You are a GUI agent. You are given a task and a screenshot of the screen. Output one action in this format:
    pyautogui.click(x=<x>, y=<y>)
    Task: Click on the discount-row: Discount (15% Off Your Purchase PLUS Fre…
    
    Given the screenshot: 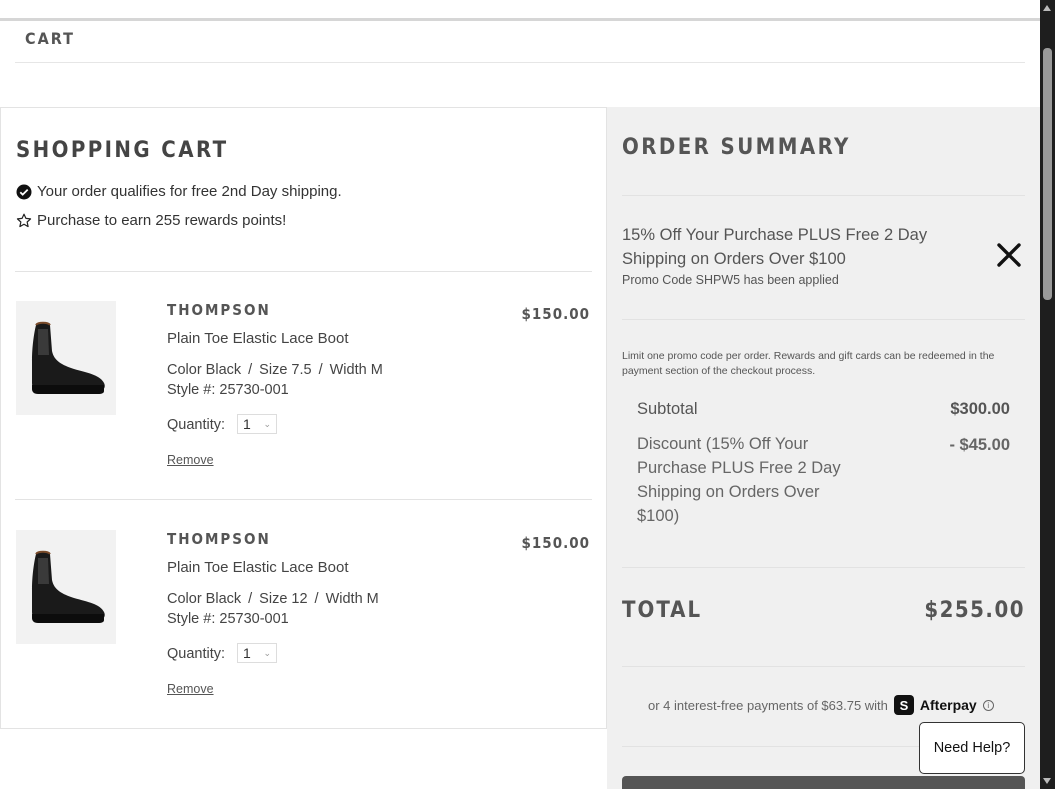 What is the action you would take?
    pyautogui.click(x=823, y=480)
    